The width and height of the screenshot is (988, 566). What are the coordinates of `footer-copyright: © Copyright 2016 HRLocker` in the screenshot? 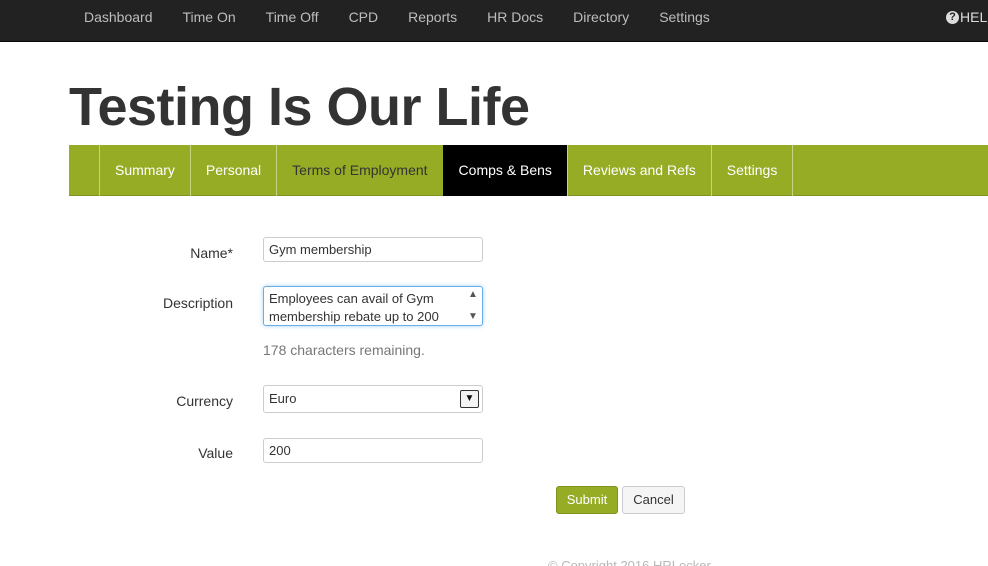 It's located at (629, 562).